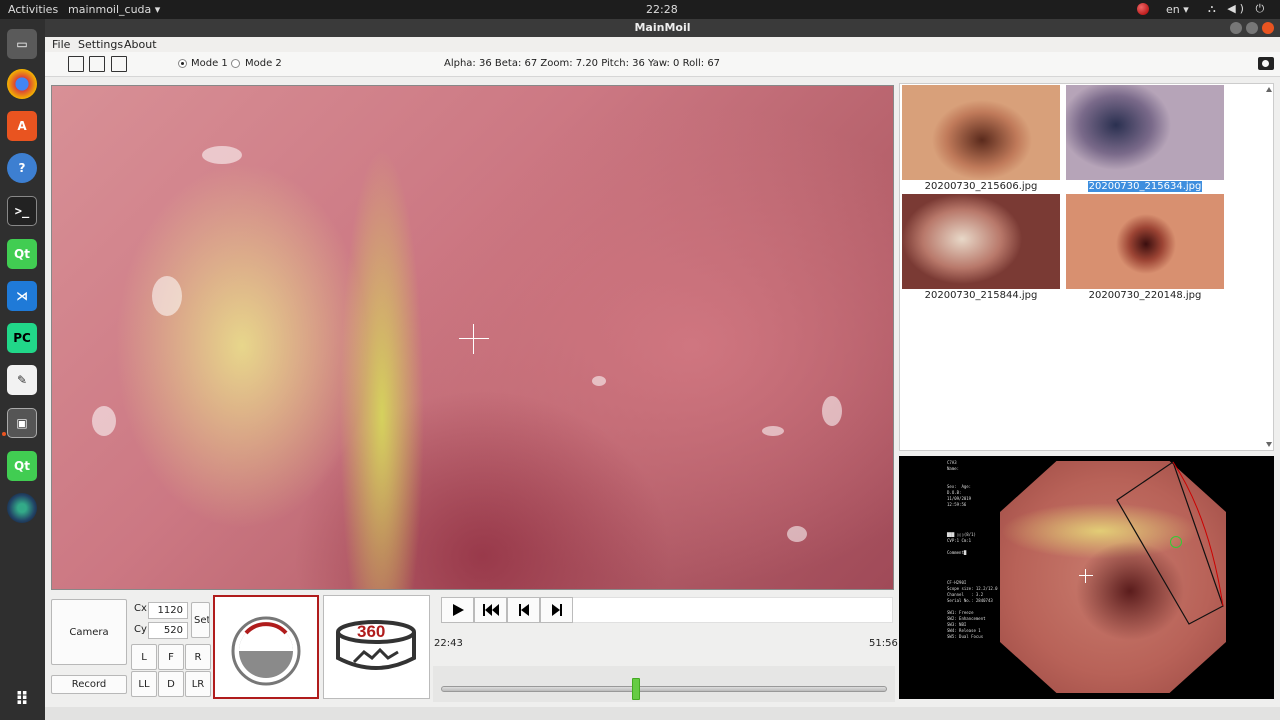 This screenshot has height=720, width=1280. I want to click on previous-frame-button, so click(523, 610).